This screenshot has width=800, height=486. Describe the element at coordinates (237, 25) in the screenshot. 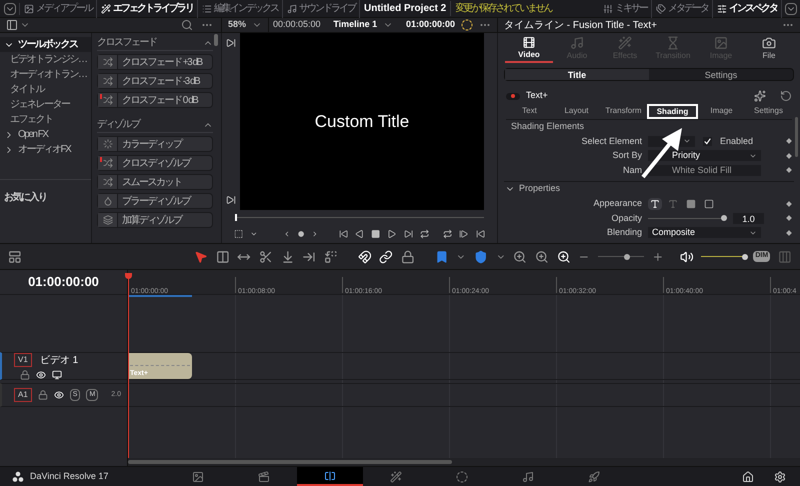

I see `zoom-level: 58%` at that location.